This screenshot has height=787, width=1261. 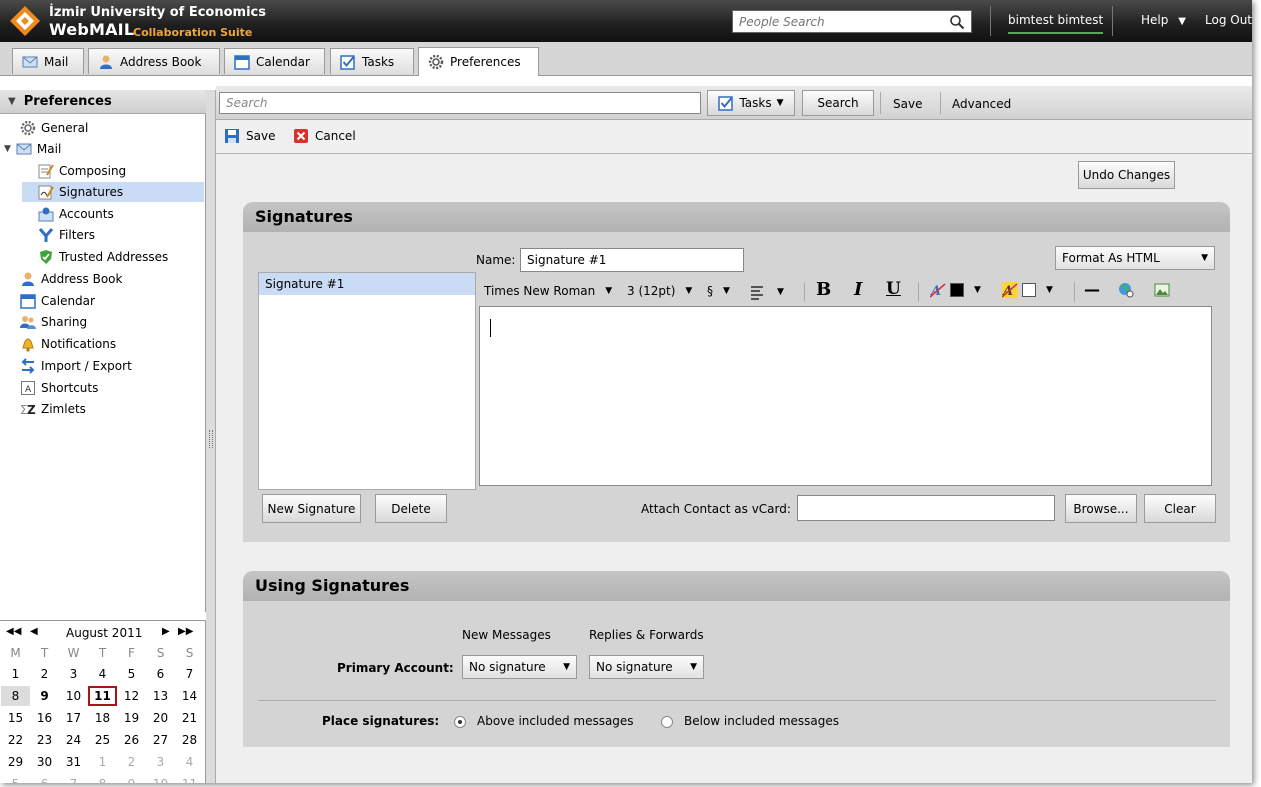 What do you see at coordinates (66, 235) in the screenshot?
I see `sidebar-item-filters: Filters` at bounding box center [66, 235].